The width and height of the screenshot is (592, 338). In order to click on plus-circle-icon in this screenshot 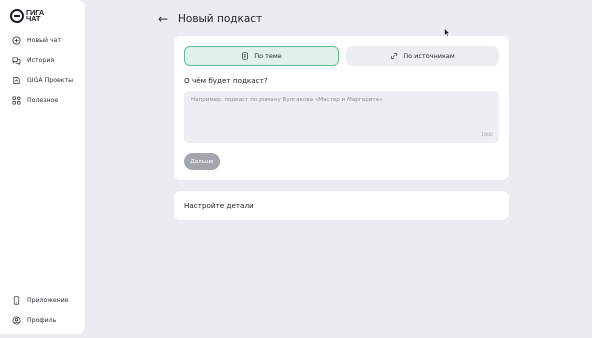, I will do `click(16, 40)`.